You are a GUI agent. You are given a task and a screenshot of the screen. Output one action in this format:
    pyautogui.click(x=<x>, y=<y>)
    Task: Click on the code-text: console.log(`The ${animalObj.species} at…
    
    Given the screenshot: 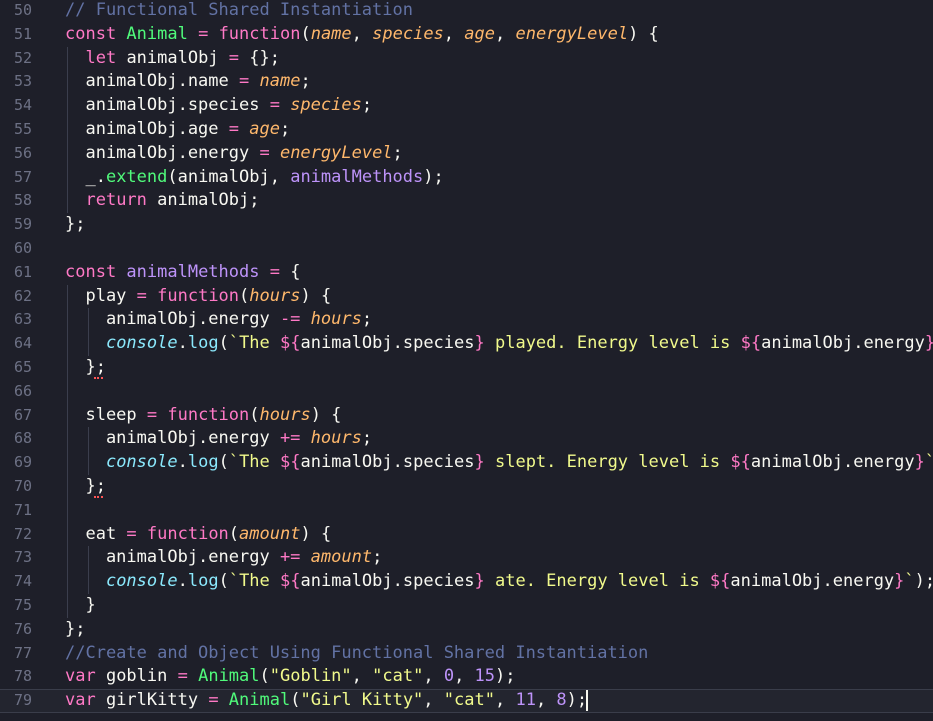 What is the action you would take?
    pyautogui.click(x=499, y=582)
    